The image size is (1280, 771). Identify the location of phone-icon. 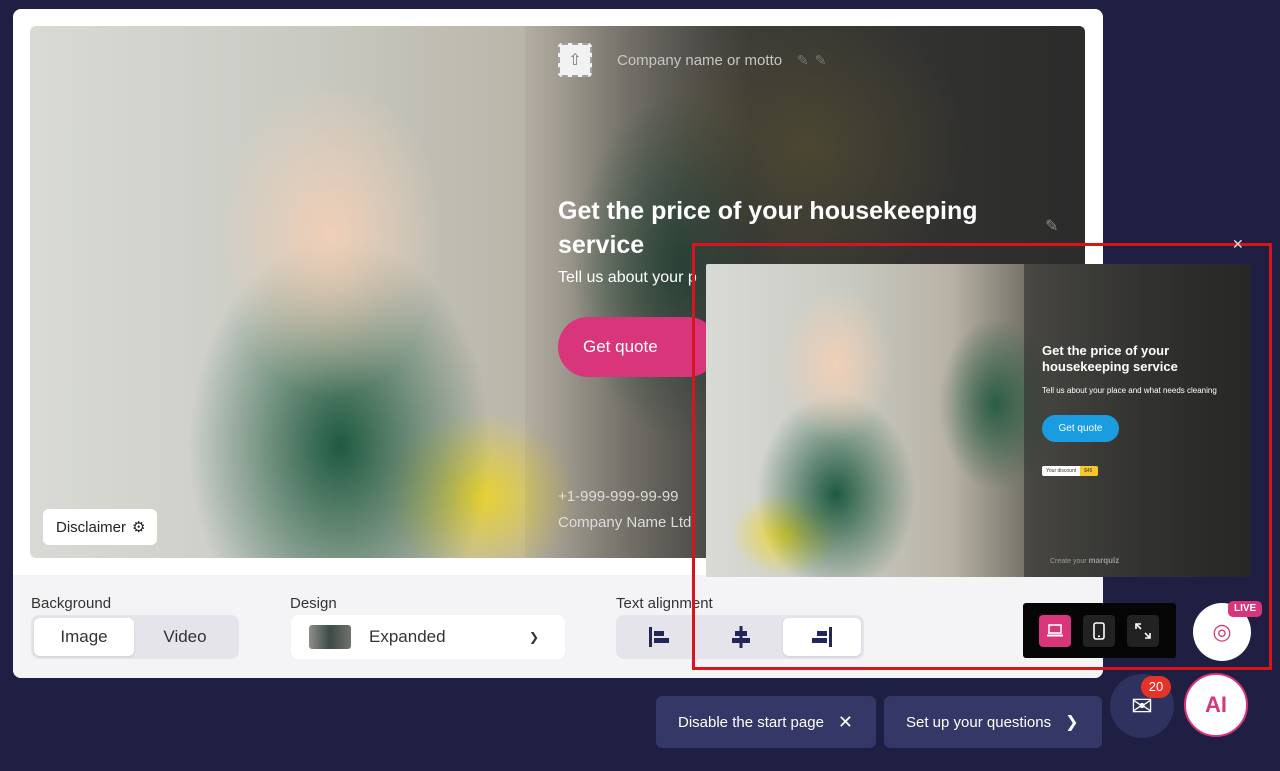
(1099, 630).